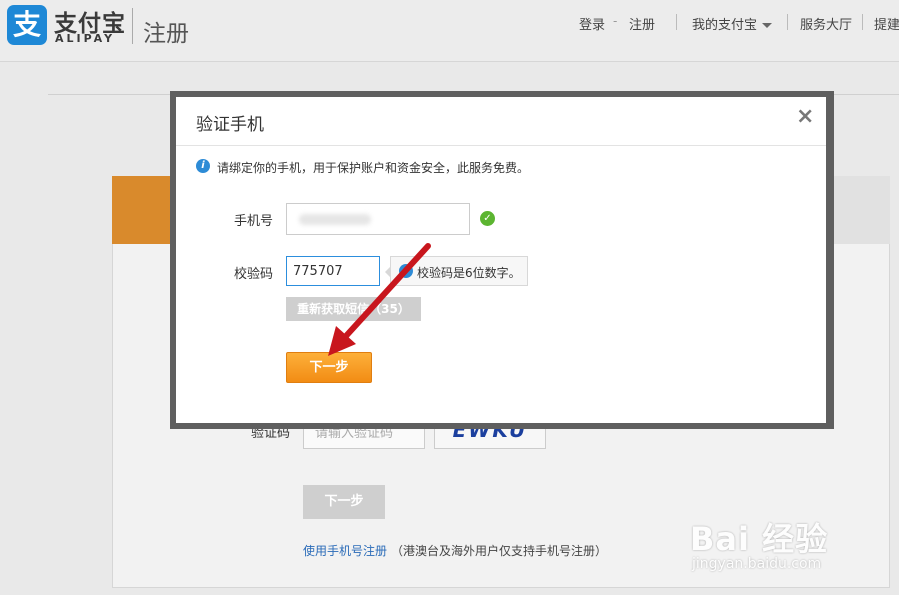 The height and width of the screenshot is (595, 899). I want to click on logo-divider, so click(132, 26).